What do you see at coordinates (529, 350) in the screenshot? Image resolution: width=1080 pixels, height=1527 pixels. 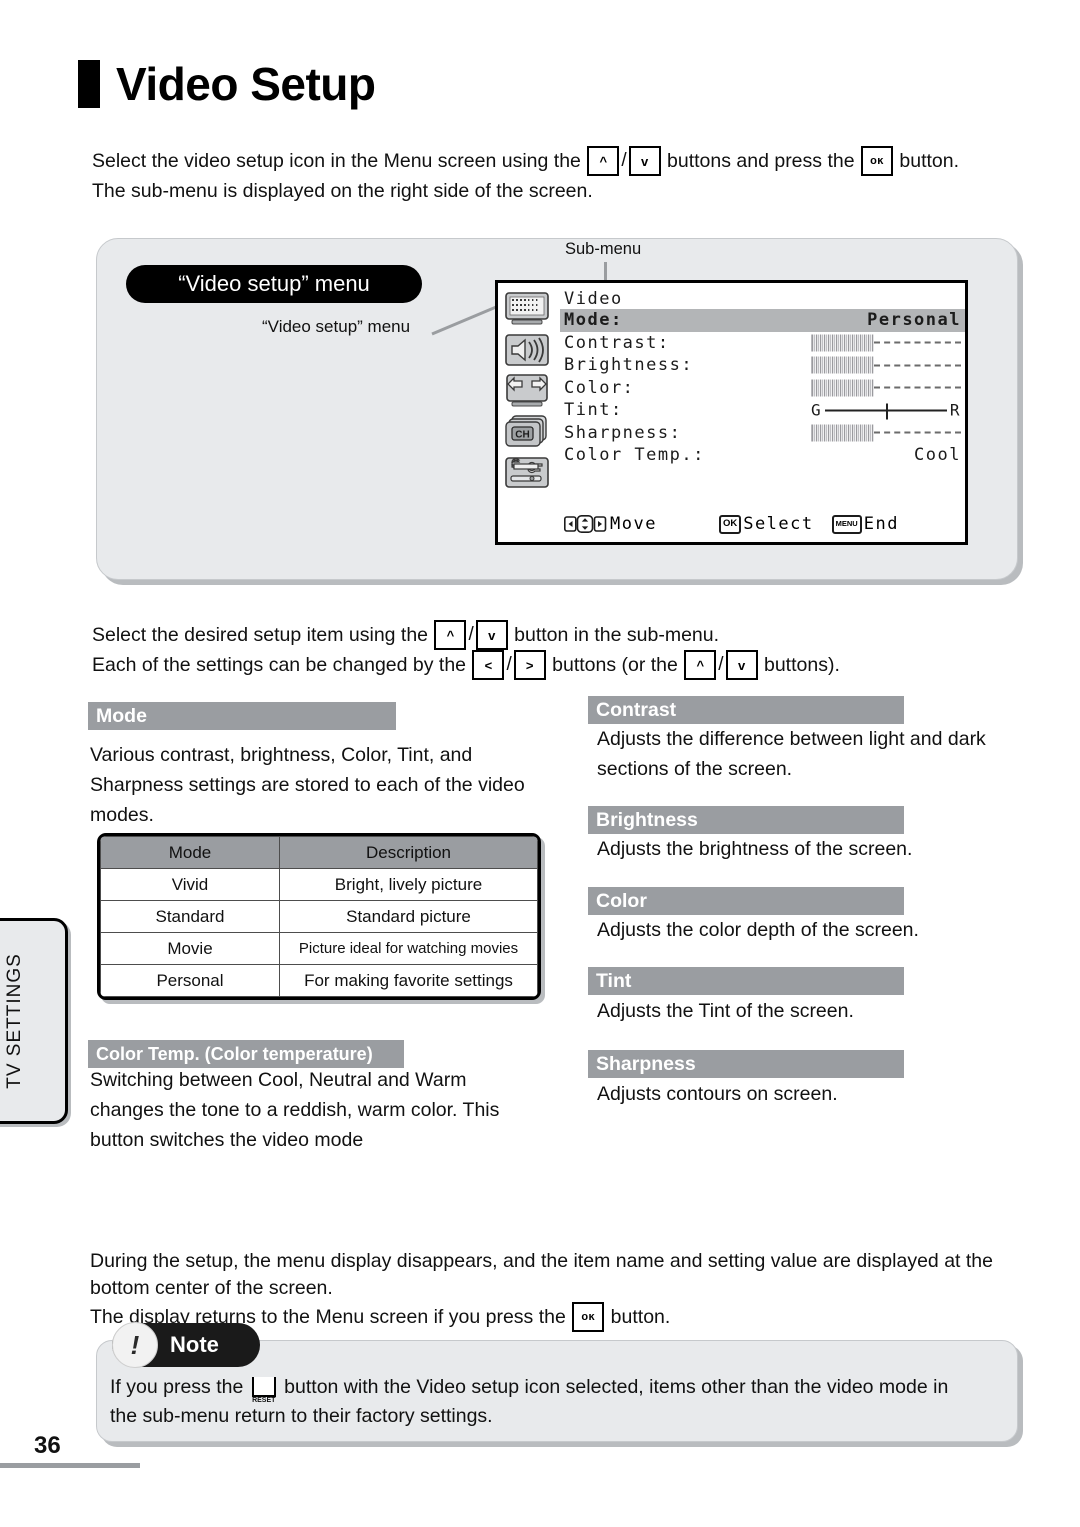 I see `audio-icon` at bounding box center [529, 350].